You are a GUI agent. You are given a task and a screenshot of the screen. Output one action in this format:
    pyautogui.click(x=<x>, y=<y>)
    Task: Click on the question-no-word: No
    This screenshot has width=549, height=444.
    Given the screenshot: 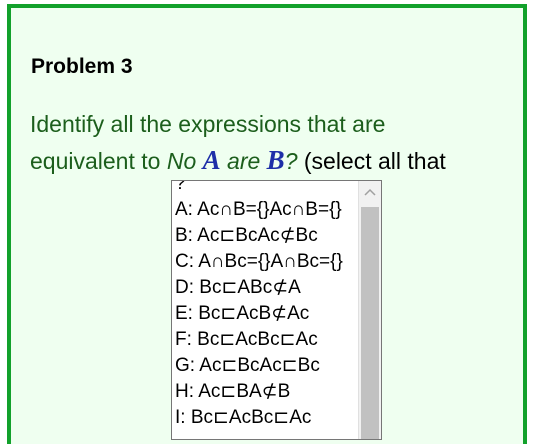 What is the action you would take?
    pyautogui.click(x=181, y=161)
    